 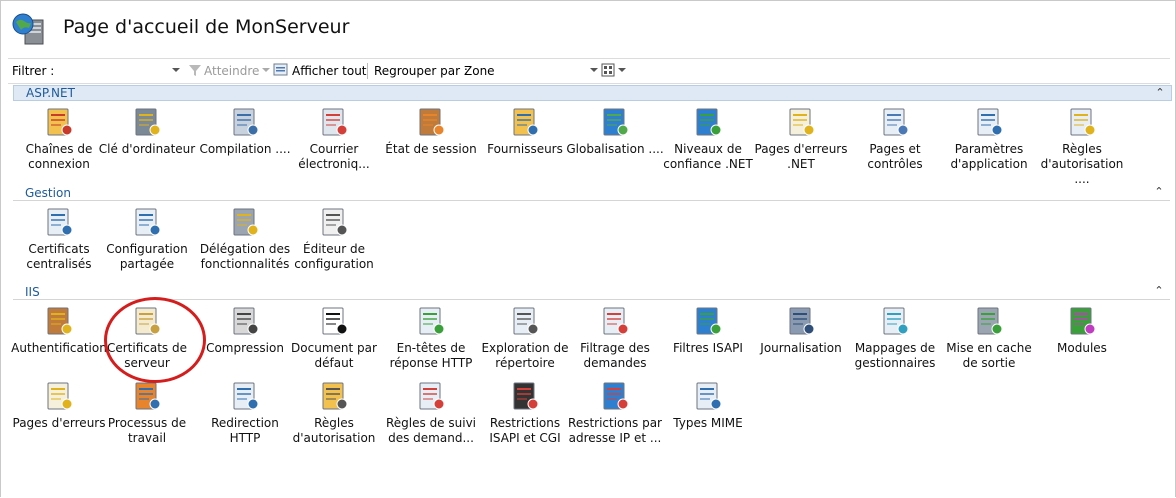 I want to click on feature-tile-modules: Modules, so click(x=1082, y=344).